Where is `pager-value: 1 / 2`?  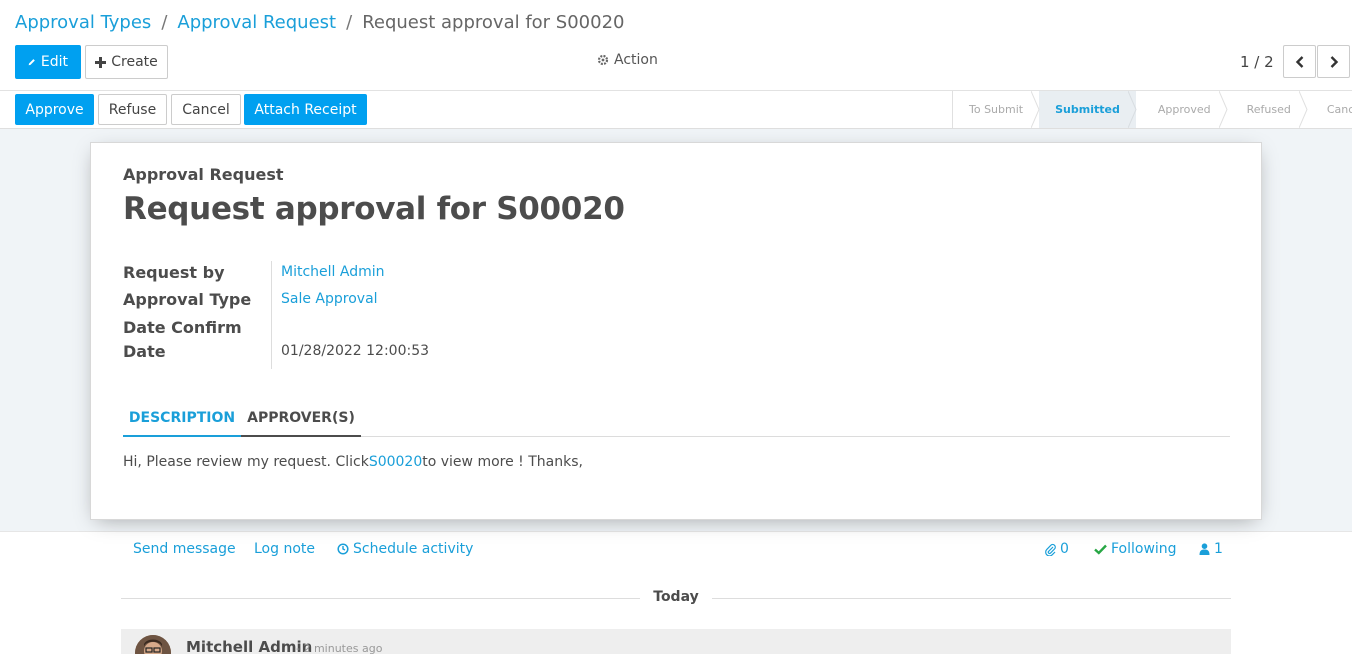
pager-value: 1 / 2 is located at coordinates (1257, 62).